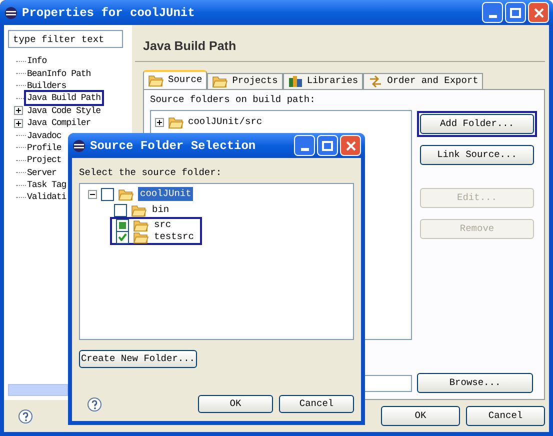 Image resolution: width=553 pixels, height=436 pixels. I want to click on filter-field: type filter text, so click(65, 39).